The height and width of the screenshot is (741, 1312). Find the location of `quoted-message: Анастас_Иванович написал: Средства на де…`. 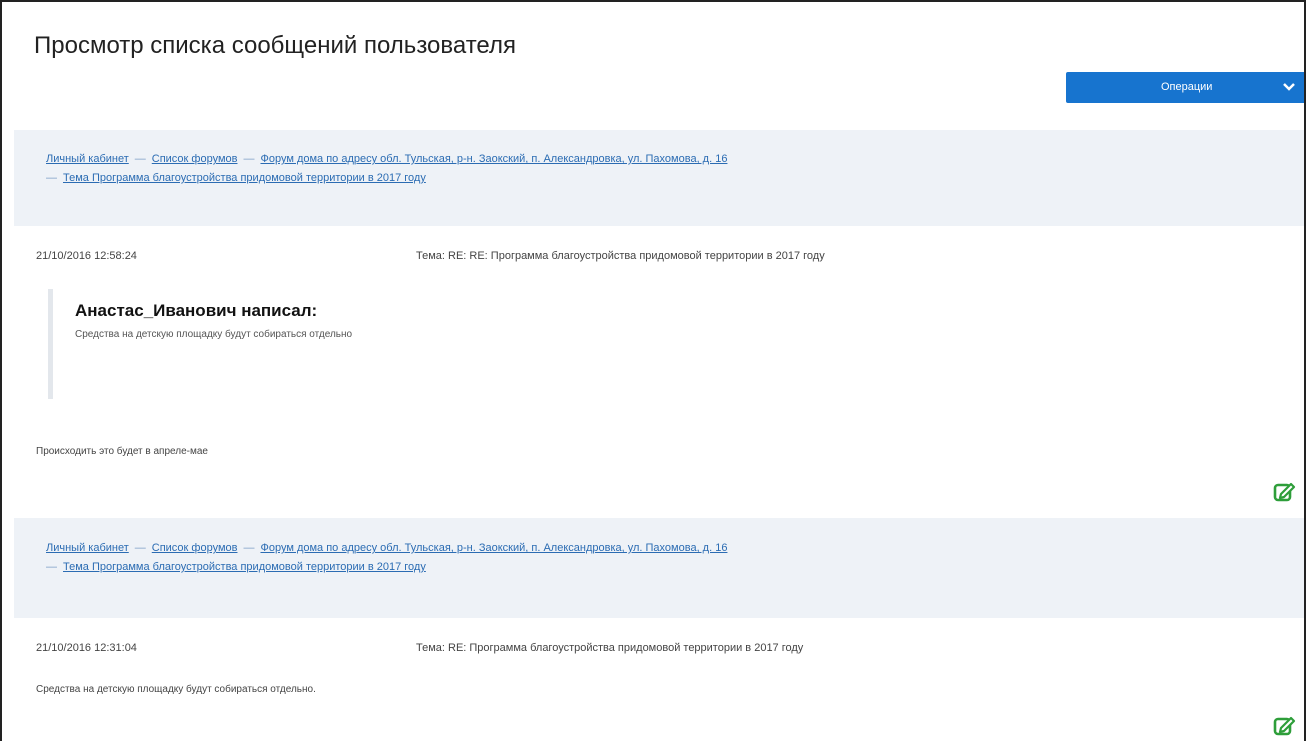

quoted-message: Анастас_Иванович написал: Средства на де… is located at coordinates (670, 344).